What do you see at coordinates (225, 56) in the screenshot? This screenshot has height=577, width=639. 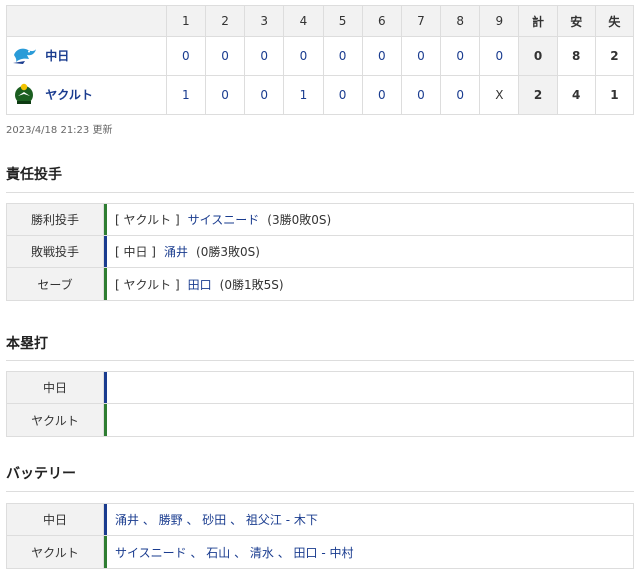 I see `dragons-inning-2: 0` at bounding box center [225, 56].